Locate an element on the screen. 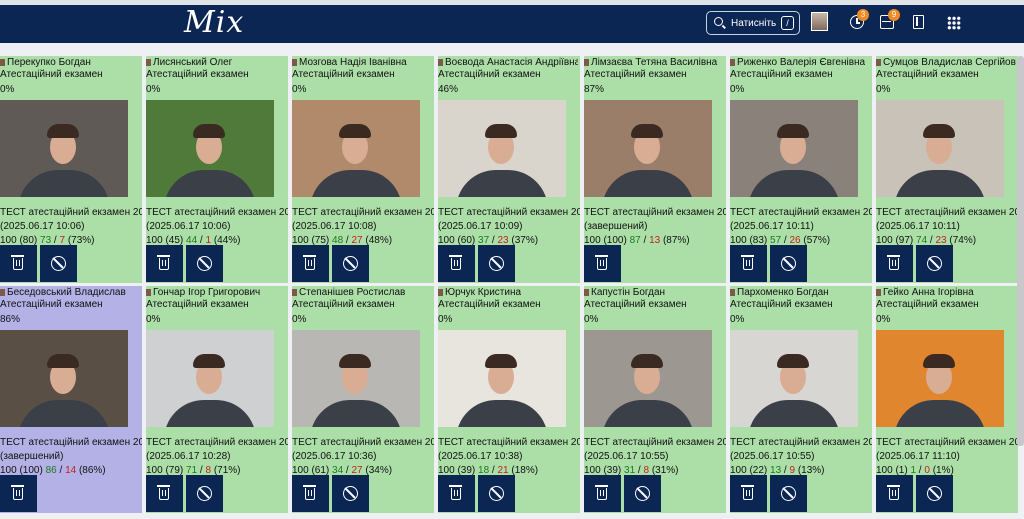 The height and width of the screenshot is (519, 1024). user-avatar is located at coordinates (819, 21).